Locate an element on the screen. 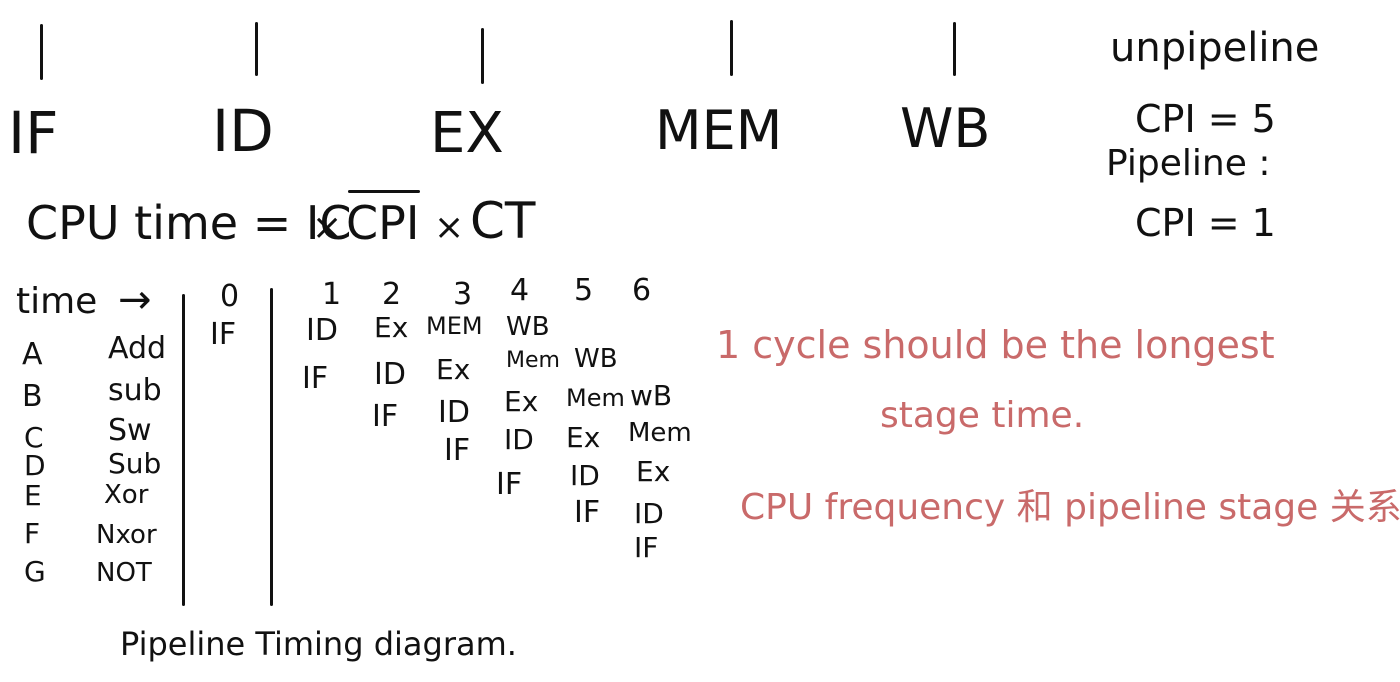 The height and width of the screenshot is (682, 1400). stage-label-if: IF is located at coordinates (33, 133).